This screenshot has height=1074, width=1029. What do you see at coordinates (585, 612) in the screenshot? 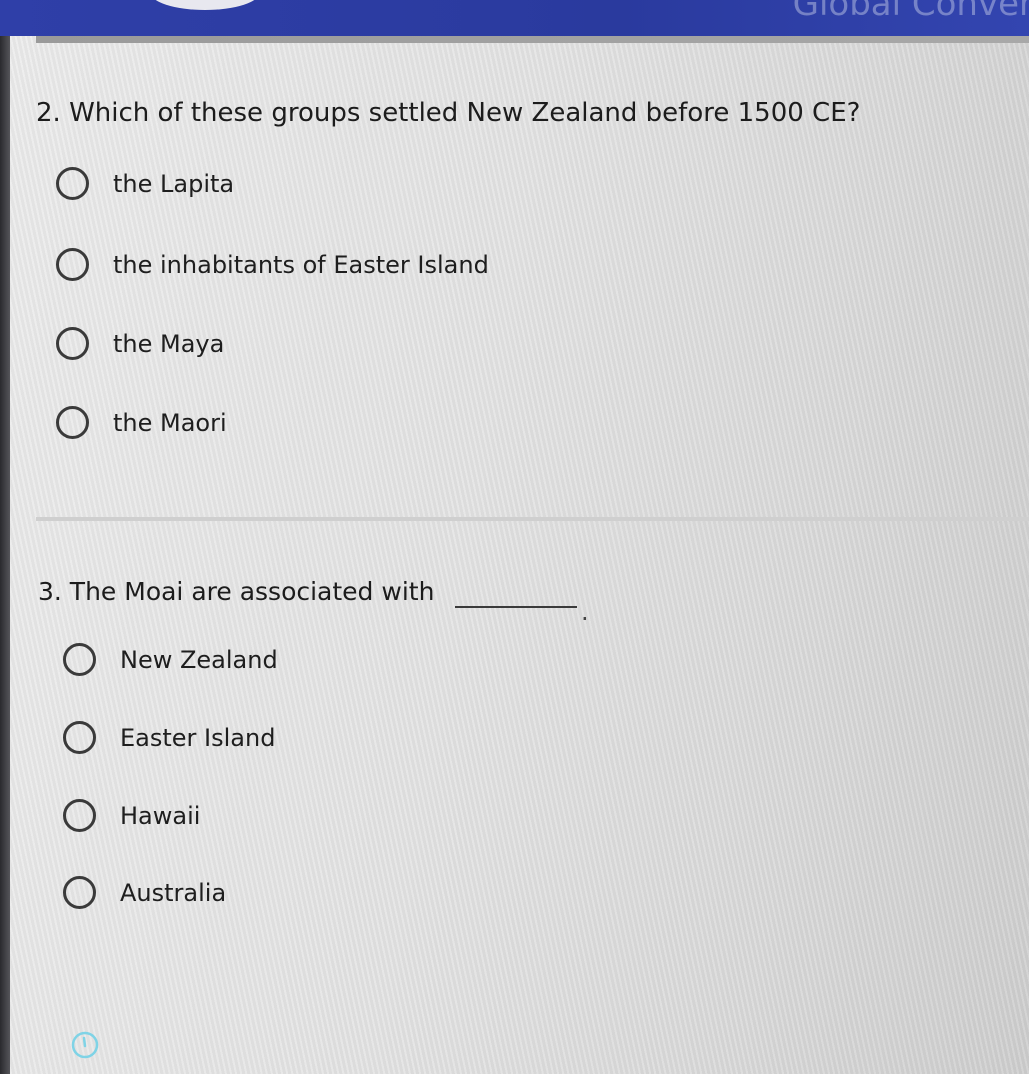
I see `blank-period: .` at bounding box center [585, 612].